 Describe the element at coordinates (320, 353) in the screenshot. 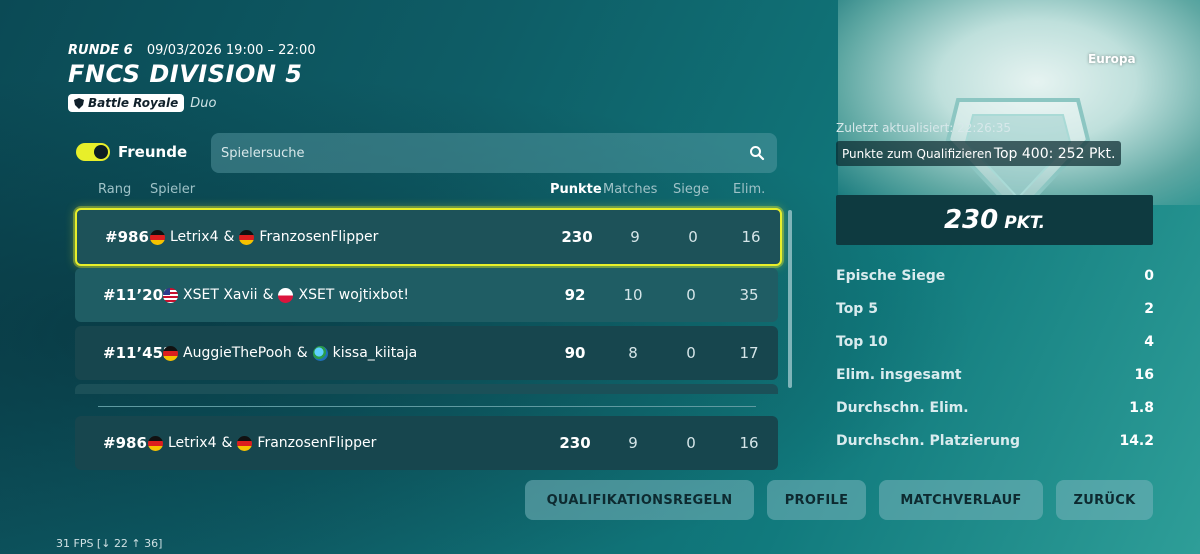

I see `globe-icon` at that location.